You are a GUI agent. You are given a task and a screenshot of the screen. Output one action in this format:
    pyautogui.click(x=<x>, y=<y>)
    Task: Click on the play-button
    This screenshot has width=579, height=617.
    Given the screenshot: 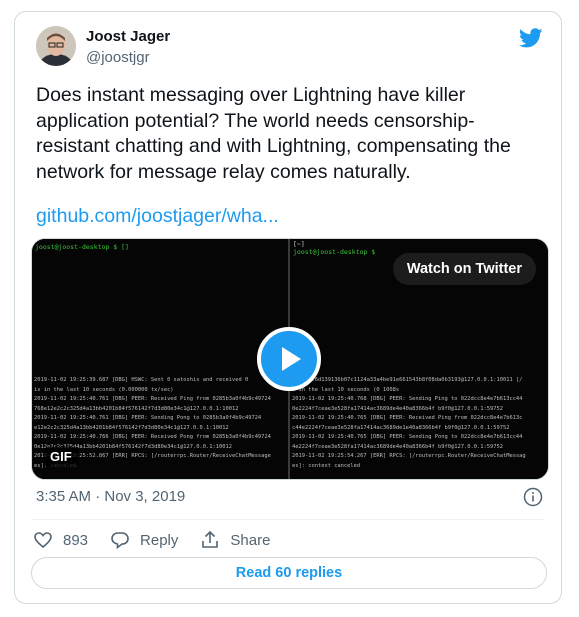 What is the action you would take?
    pyautogui.click(x=289, y=359)
    